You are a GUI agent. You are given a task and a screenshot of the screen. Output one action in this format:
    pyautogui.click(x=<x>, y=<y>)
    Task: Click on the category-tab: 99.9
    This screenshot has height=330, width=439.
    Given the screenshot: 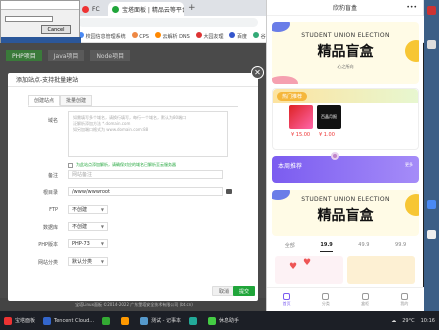 What is the action you would take?
    pyautogui.click(x=400, y=247)
    